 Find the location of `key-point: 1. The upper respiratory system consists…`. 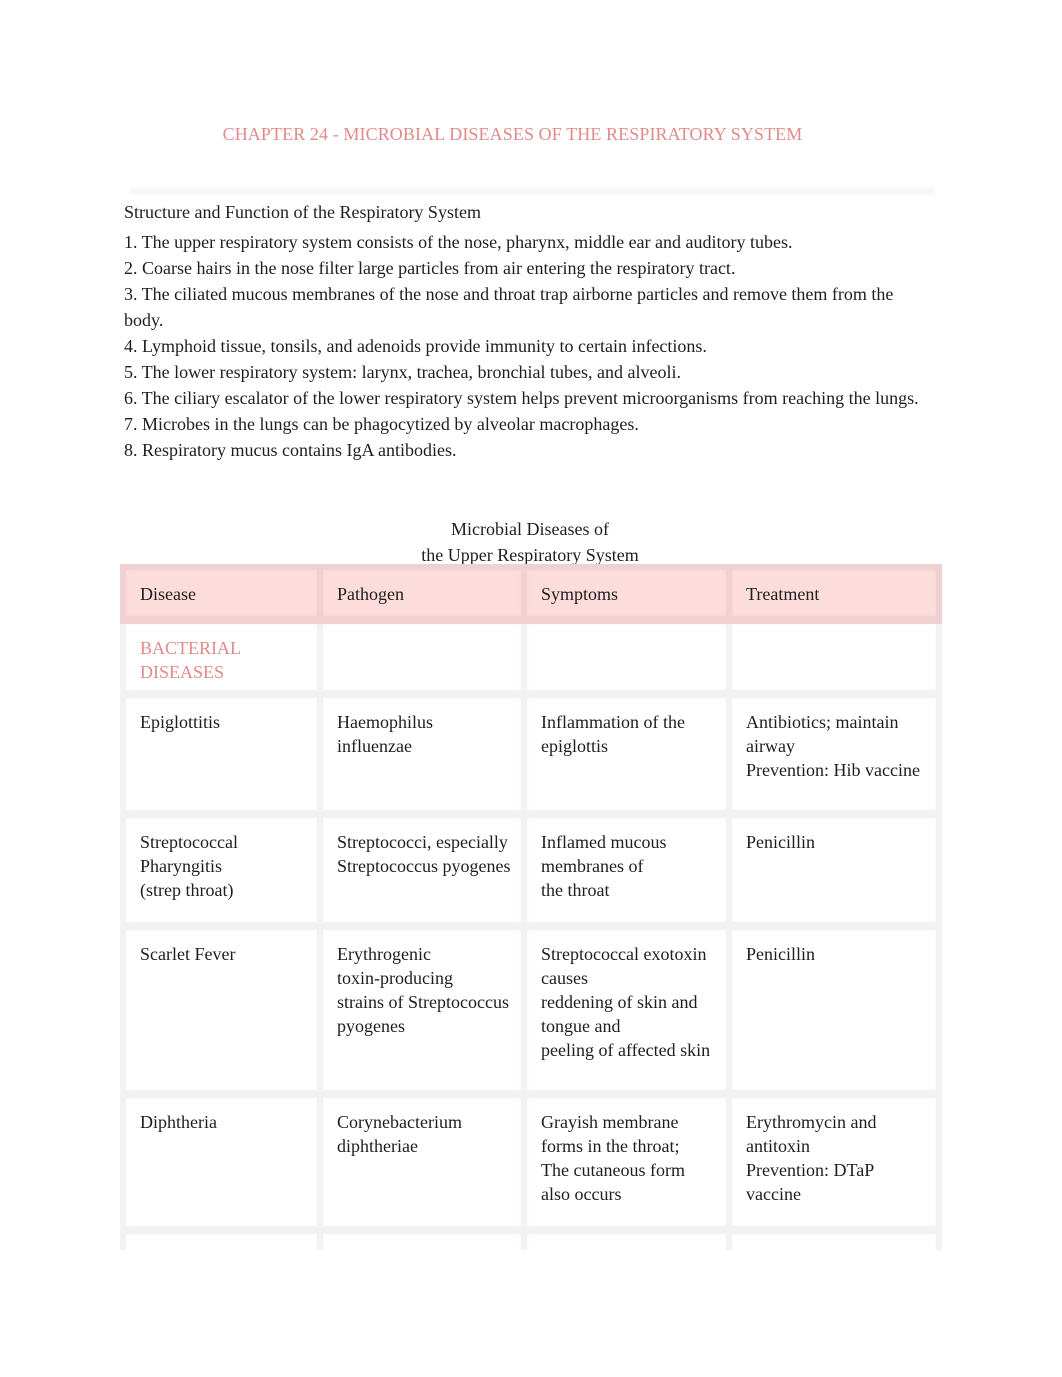

key-point: 1. The upper respiratory system consists… is located at coordinates (458, 242).